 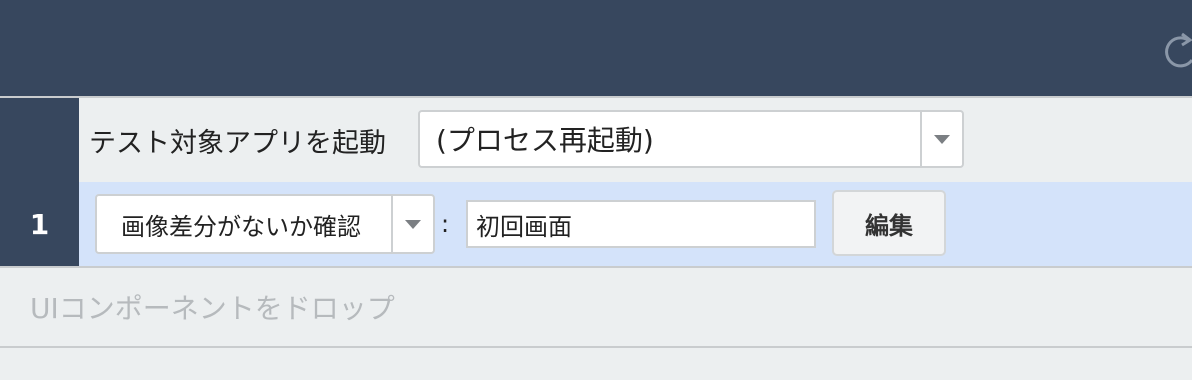 I want to click on step-number: 1, so click(x=39, y=224).